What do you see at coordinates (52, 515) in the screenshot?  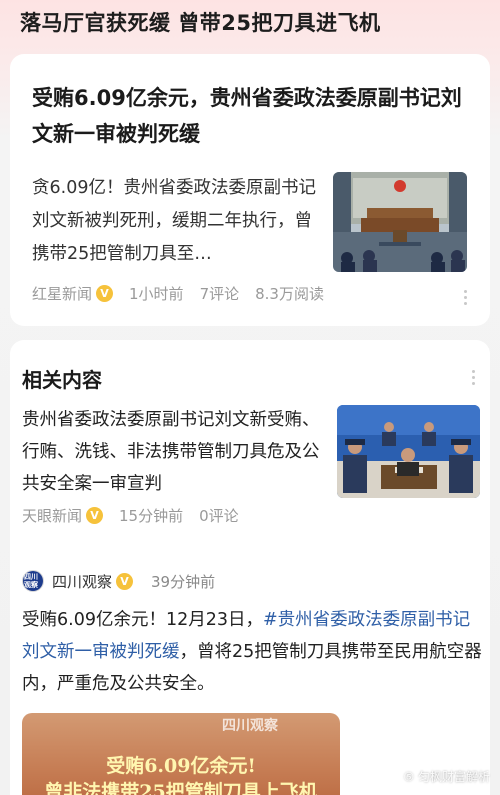 I see `related-source: 天眼新闻` at bounding box center [52, 515].